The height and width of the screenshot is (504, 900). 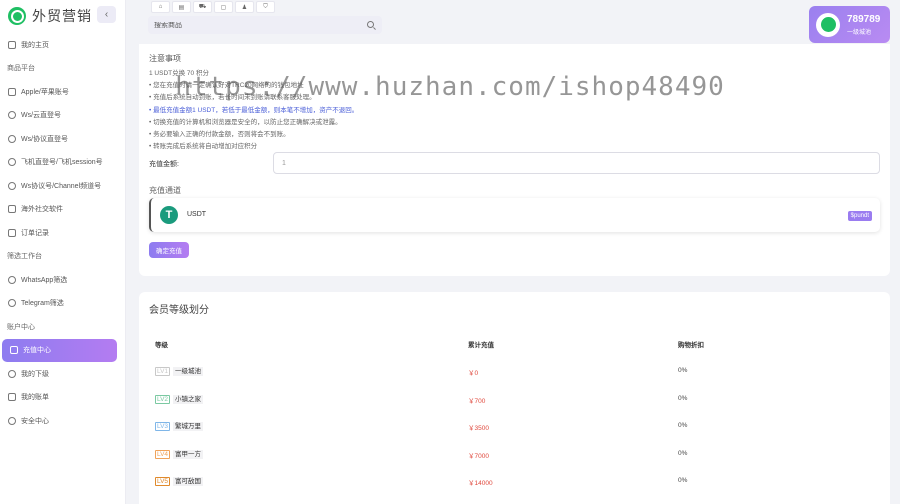 What do you see at coordinates (188, 371) in the screenshot?
I see `level-name: 一级城池` at bounding box center [188, 371].